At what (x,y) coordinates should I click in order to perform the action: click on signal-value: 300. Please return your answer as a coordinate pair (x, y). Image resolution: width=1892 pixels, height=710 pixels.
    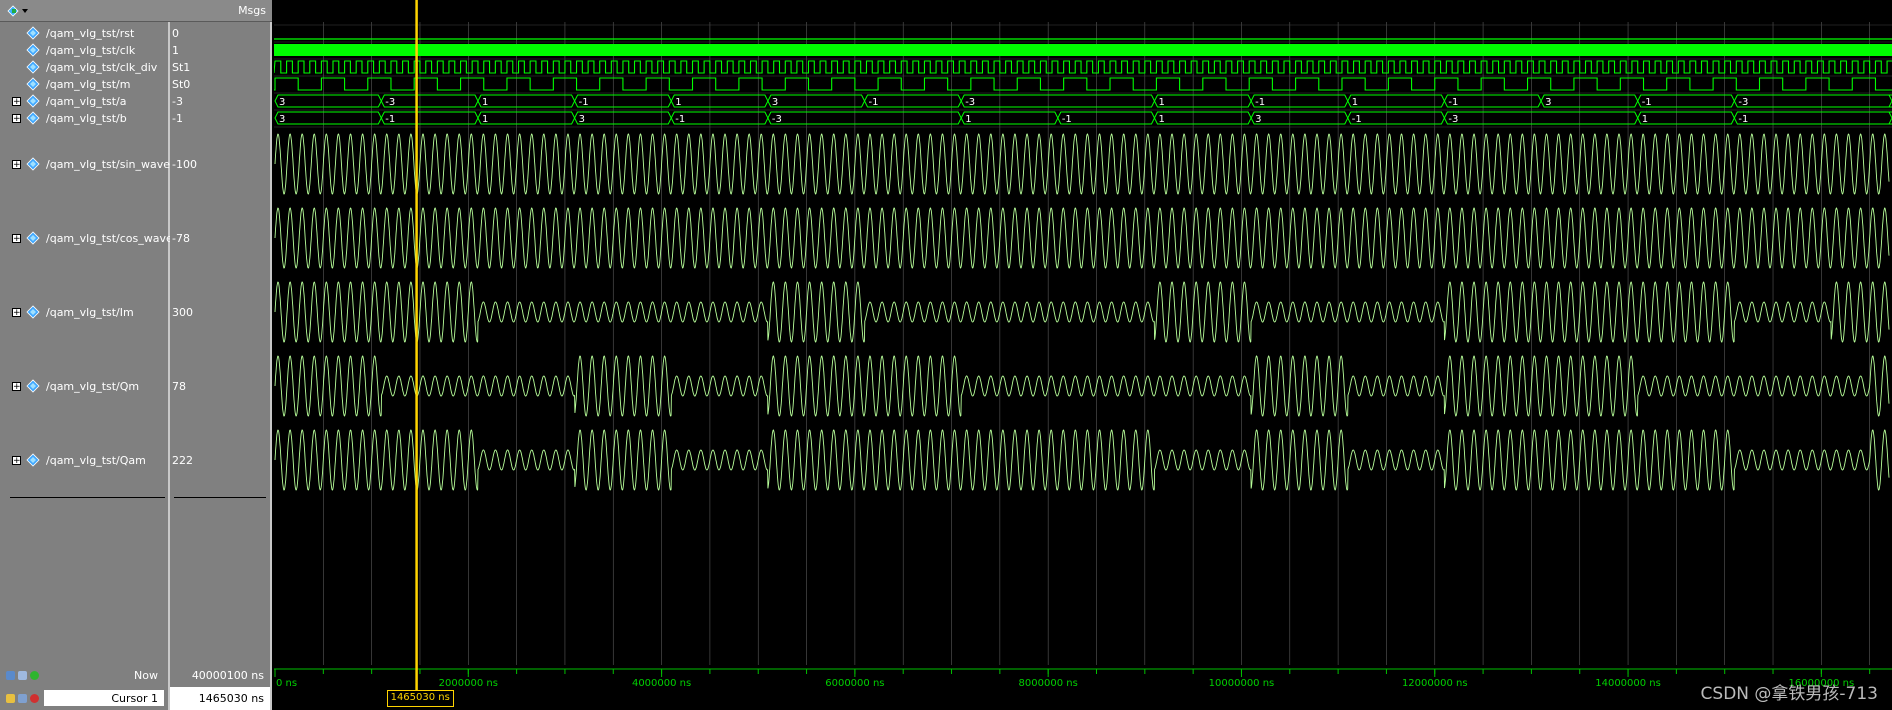
    Looking at the image, I should click on (182, 312).